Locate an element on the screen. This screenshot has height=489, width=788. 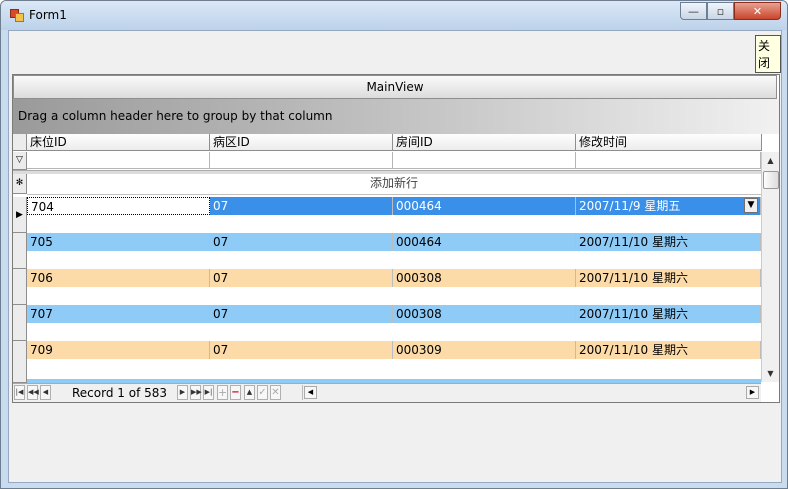
previous-record-icon: ◀ is located at coordinates (45, 392).